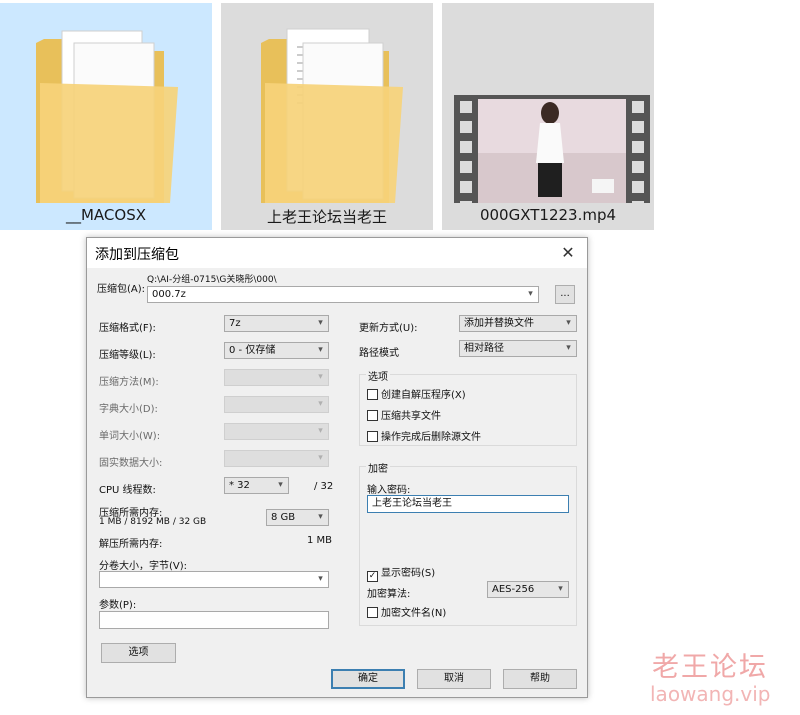 The image size is (800, 715). I want to click on show-password-label: 显示密码(S), so click(408, 573).